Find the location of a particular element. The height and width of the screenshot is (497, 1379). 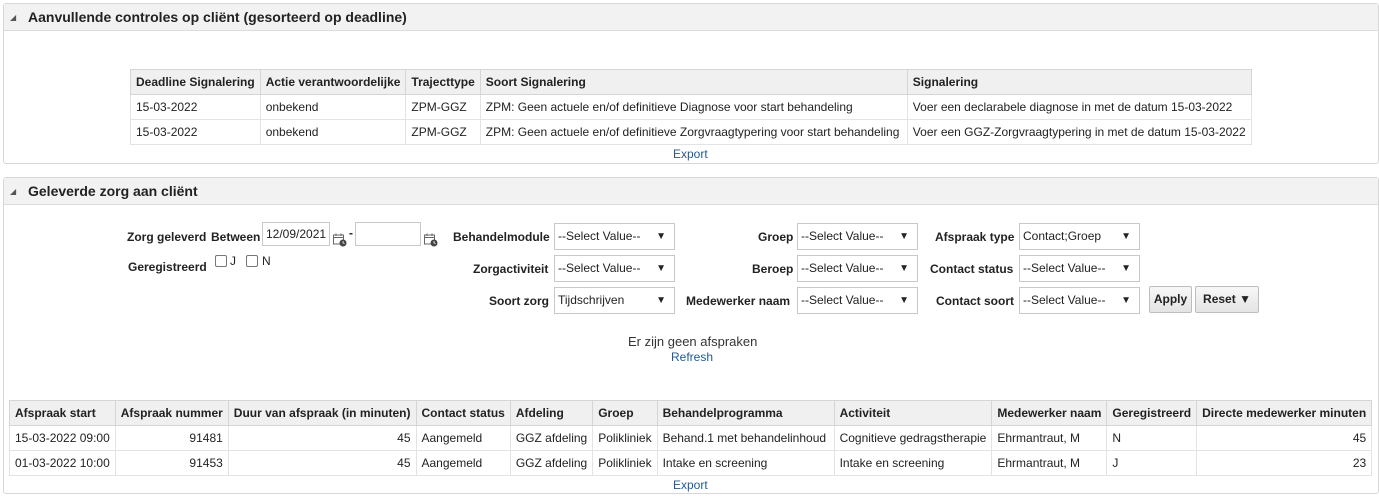

behandelmodule-select: --Select Value-- ▼ is located at coordinates (614, 236).